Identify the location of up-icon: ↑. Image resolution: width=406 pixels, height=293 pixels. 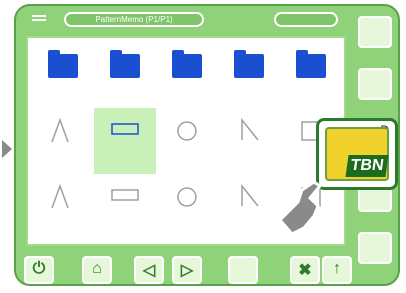
(337, 268).